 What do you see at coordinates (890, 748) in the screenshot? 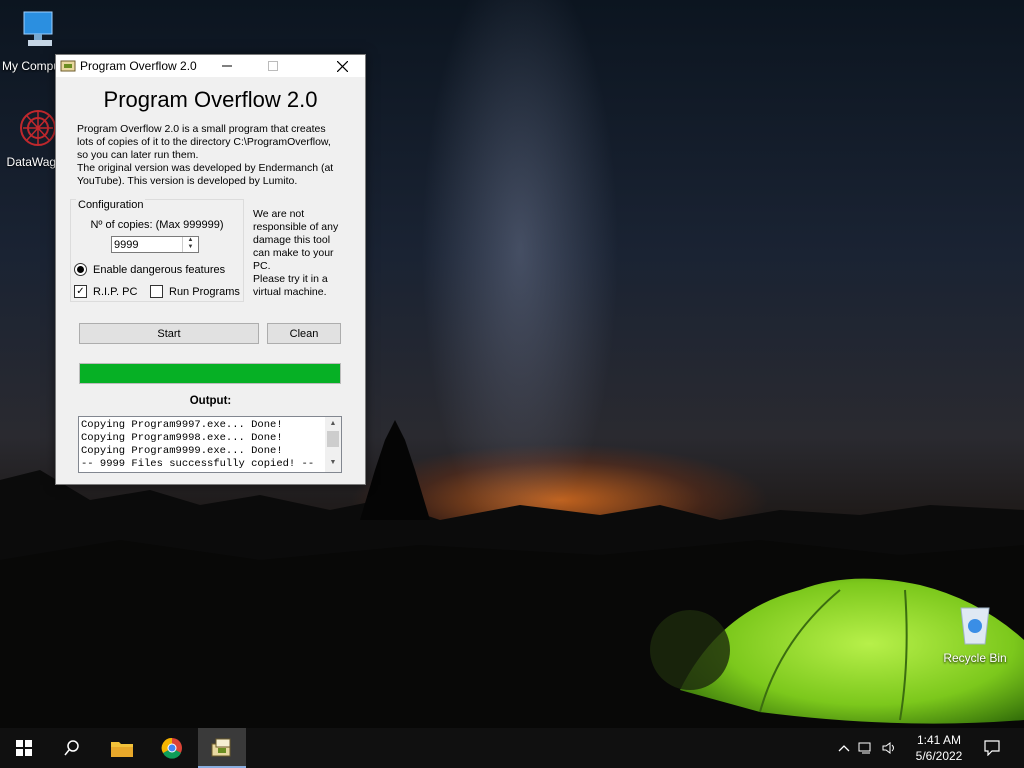
I see `volume-icon` at bounding box center [890, 748].